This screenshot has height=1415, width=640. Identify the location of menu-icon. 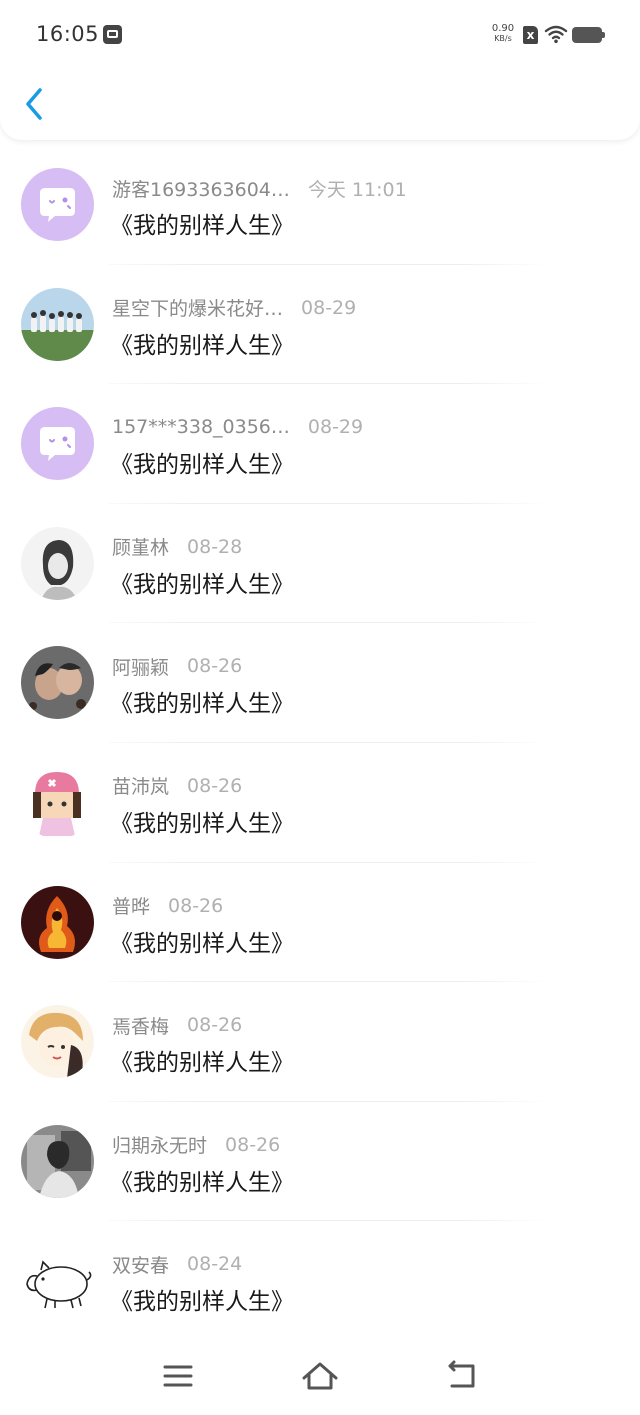
(178, 1376).